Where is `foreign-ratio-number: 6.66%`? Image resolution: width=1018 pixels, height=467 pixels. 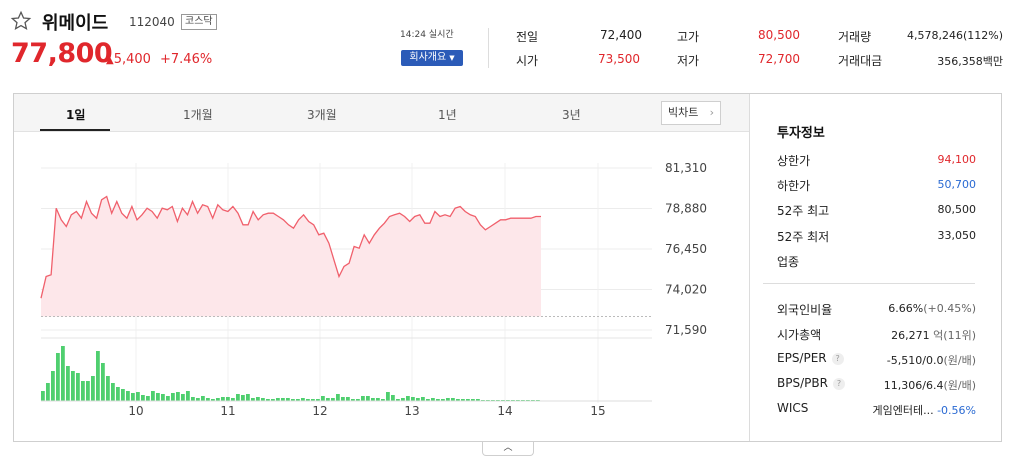 foreign-ratio-number: 6.66% is located at coordinates (906, 308).